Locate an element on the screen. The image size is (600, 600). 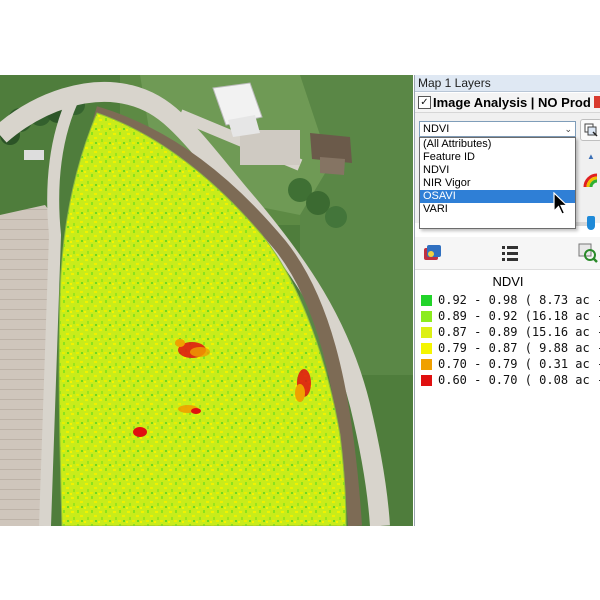
attribute-option: NDVI is located at coordinates (497, 170).